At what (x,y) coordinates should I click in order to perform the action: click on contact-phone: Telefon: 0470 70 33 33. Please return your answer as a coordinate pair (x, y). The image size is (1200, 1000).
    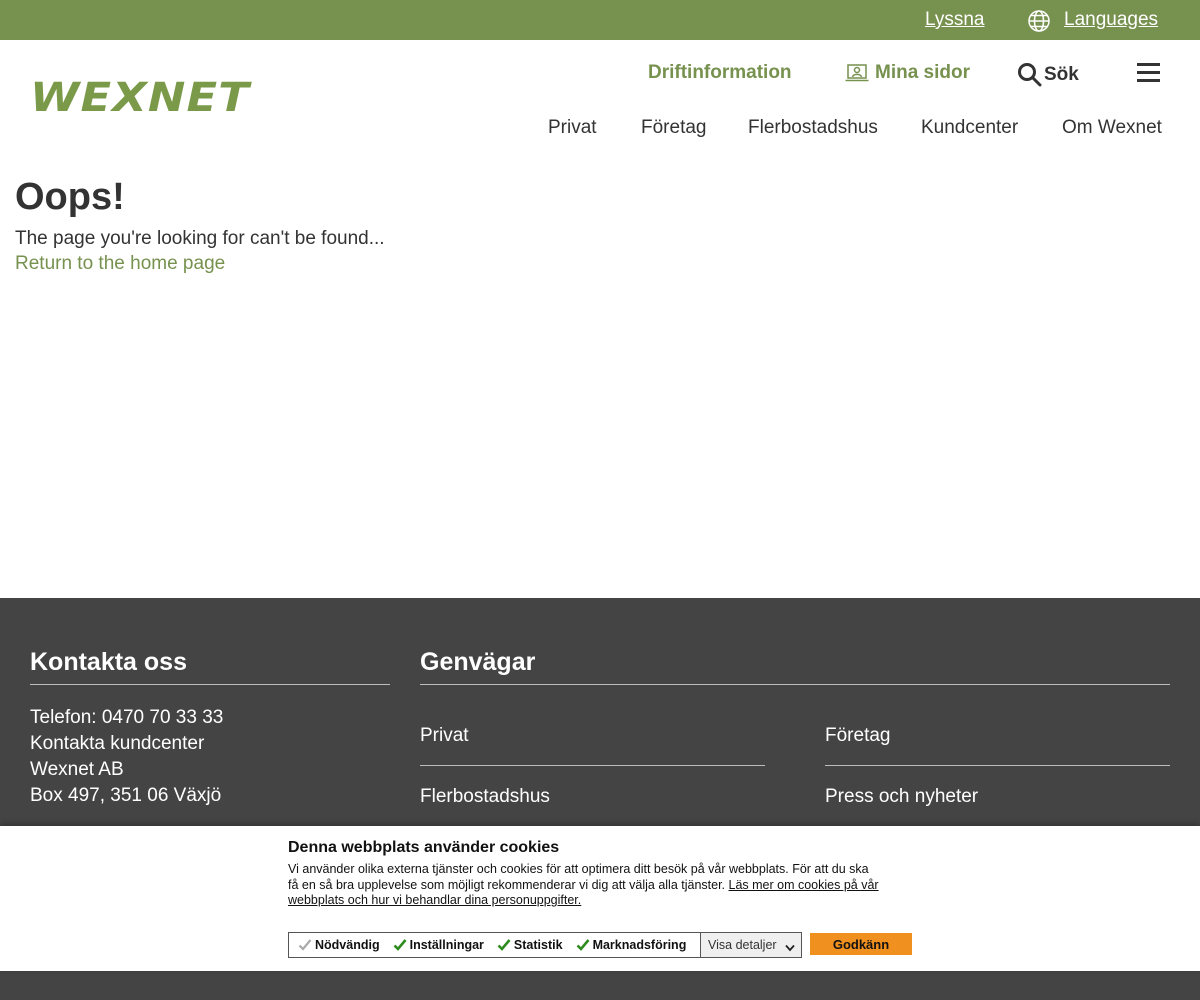
    Looking at the image, I should click on (126, 718).